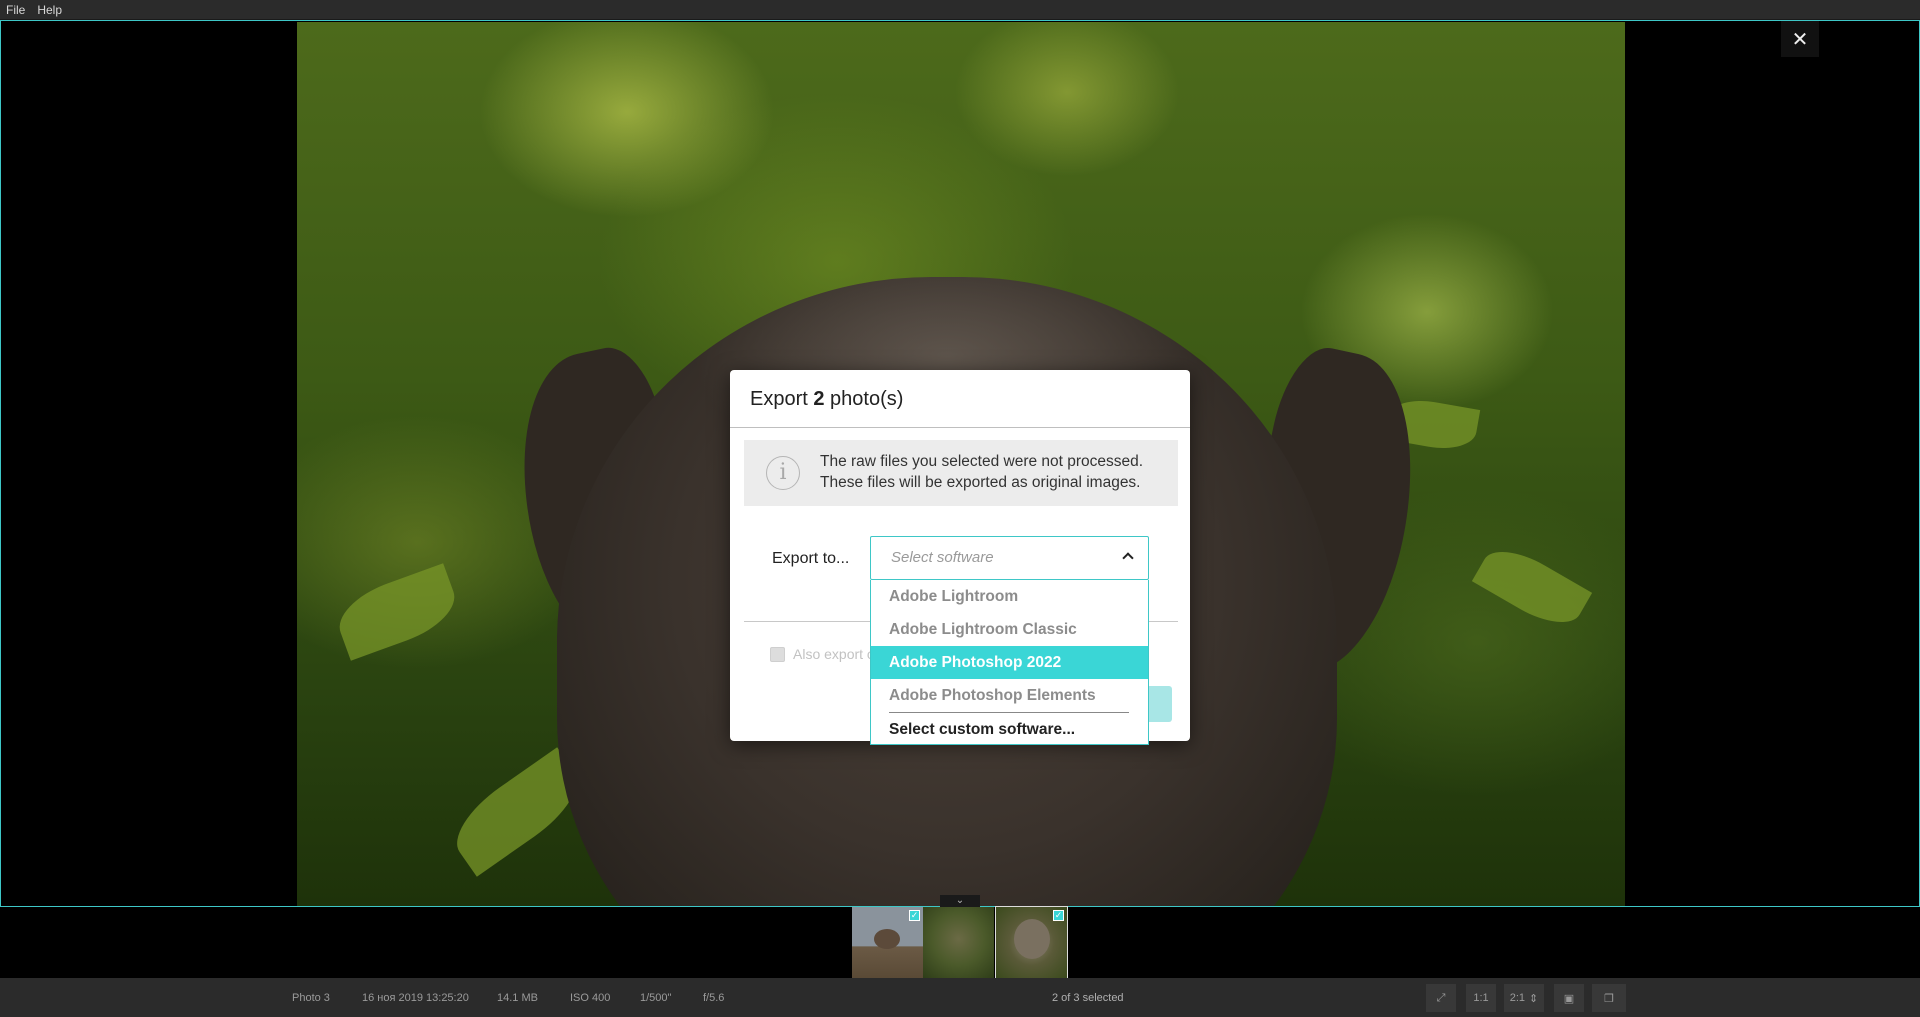  Describe the element at coordinates (1088, 998) in the screenshot. I see `selection-count: 2 of 3 selected` at that location.